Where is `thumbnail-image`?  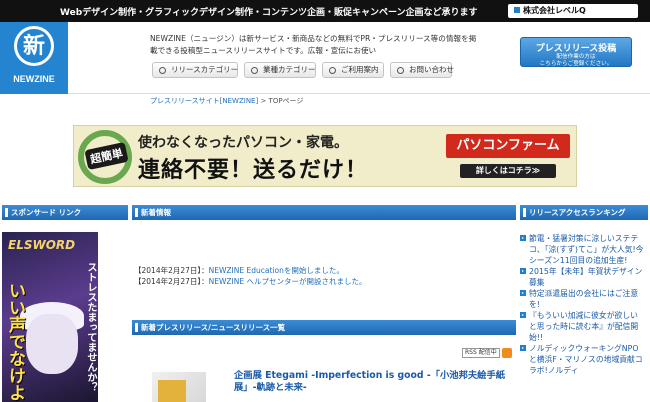
thumbnail-image is located at coordinates (172, 391).